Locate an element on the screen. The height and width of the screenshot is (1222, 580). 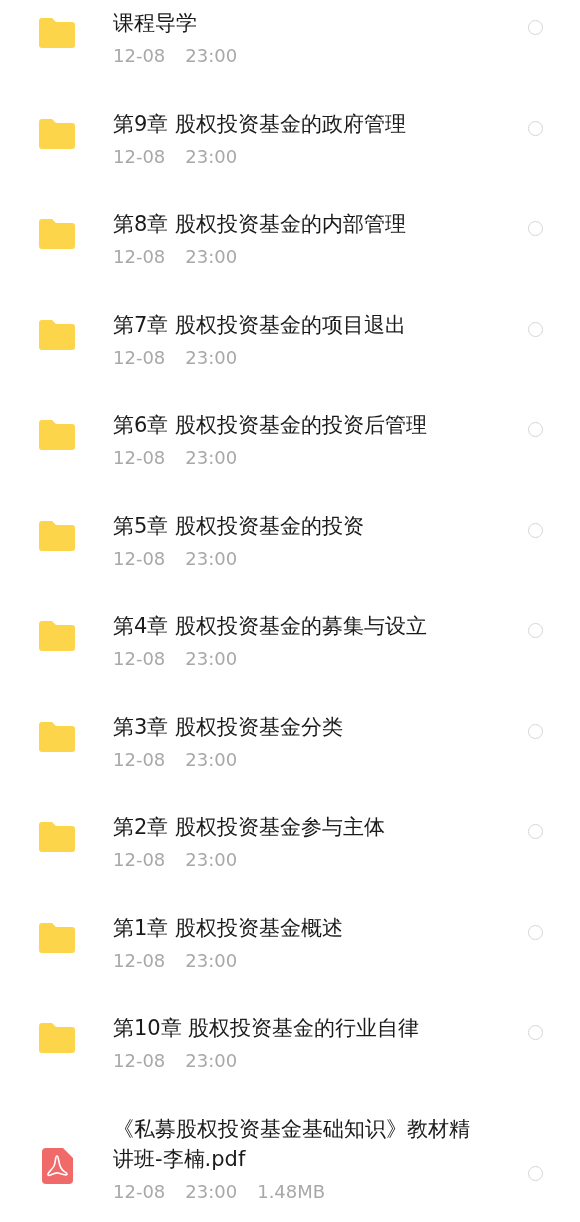
file-size: 1.48MB is located at coordinates (291, 1191).